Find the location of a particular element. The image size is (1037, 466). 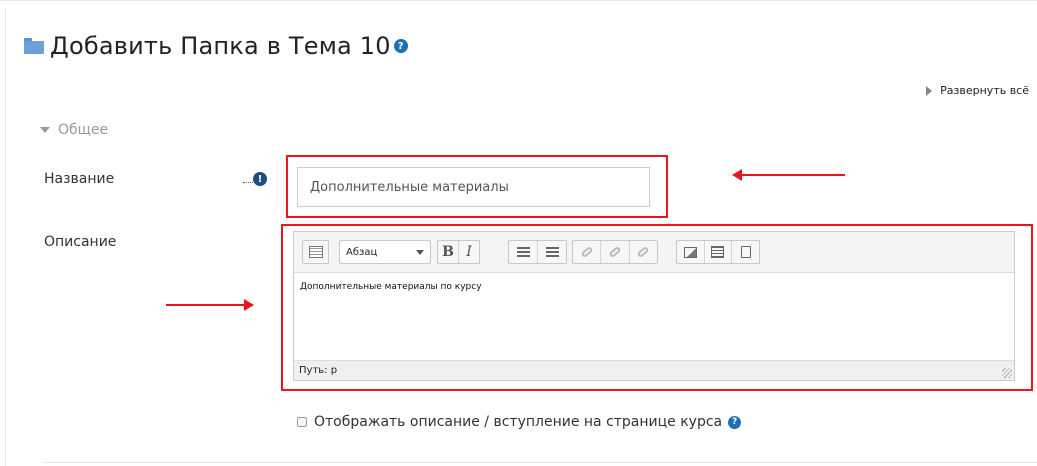

expand-all-link: Развернуть всё is located at coordinates (977, 90).